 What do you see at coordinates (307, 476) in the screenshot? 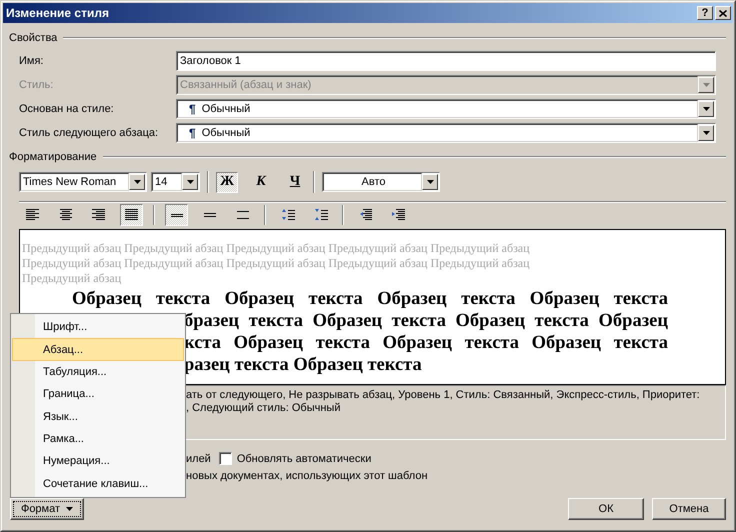
I see `option-text: новых документах, использующих этот шаблон` at bounding box center [307, 476].